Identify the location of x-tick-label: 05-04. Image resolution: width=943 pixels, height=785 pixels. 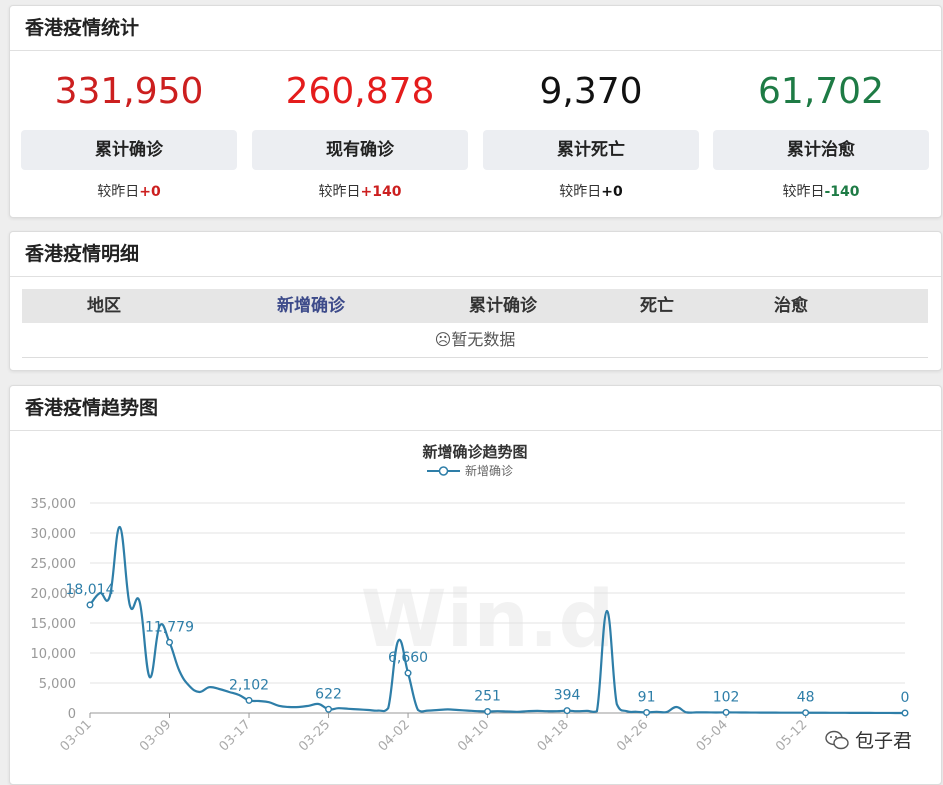
(712, 735).